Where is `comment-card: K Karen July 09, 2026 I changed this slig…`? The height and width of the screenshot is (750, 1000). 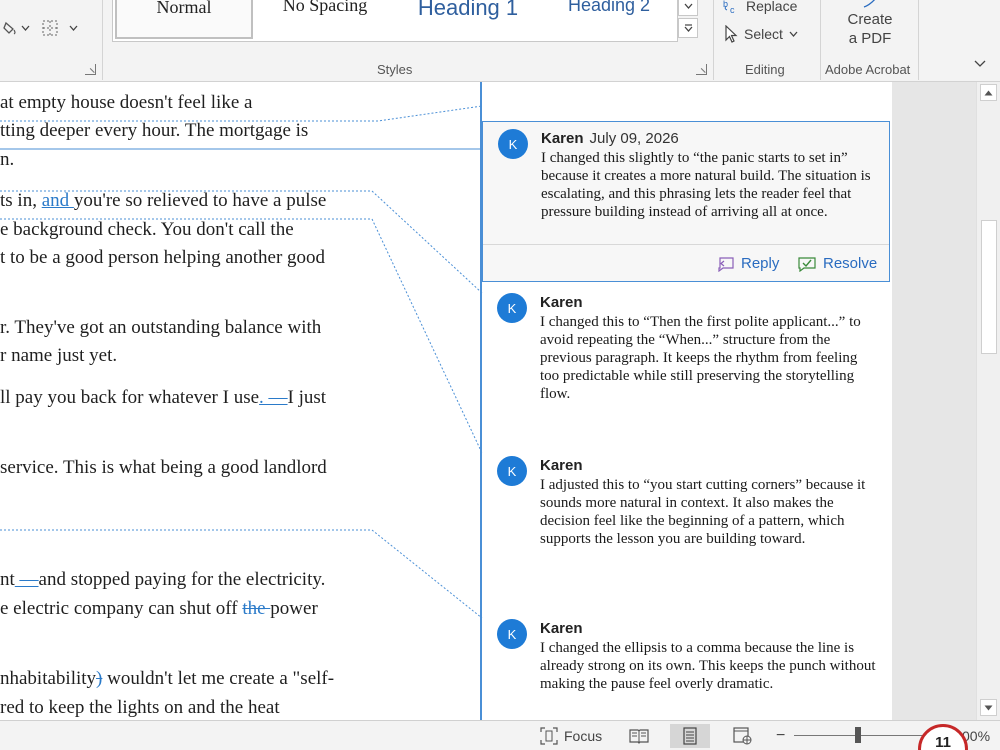
comment-card: K Karen July 09, 2026 I changed this slig… is located at coordinates (686, 201).